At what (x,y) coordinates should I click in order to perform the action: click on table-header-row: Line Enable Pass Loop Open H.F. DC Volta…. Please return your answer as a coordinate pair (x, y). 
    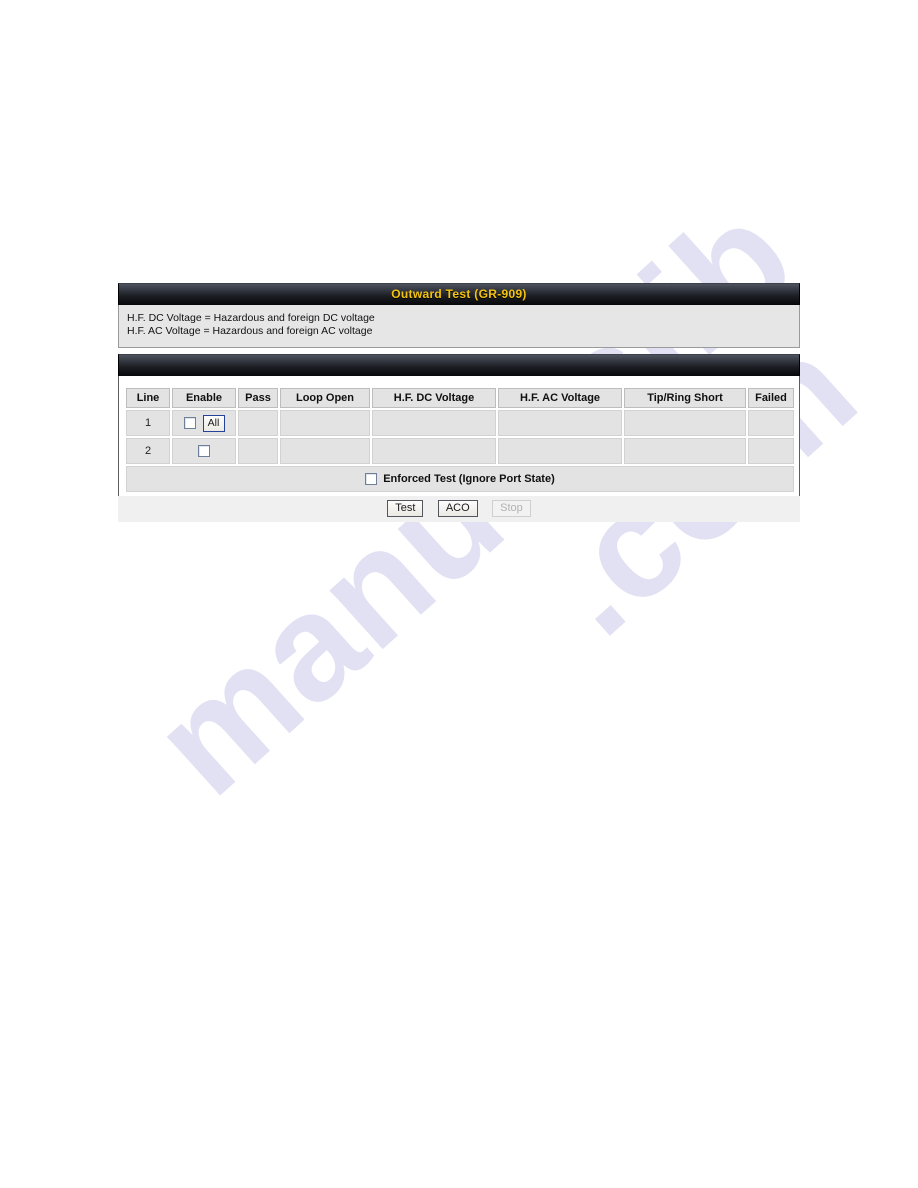
    Looking at the image, I should click on (460, 398).